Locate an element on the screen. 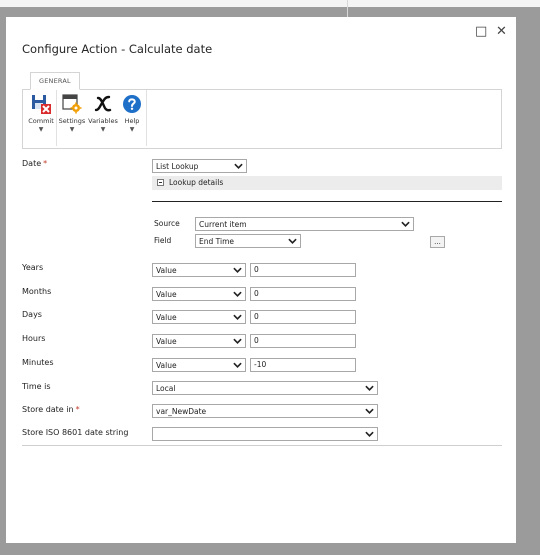  field-select: End Time is located at coordinates (248, 241).